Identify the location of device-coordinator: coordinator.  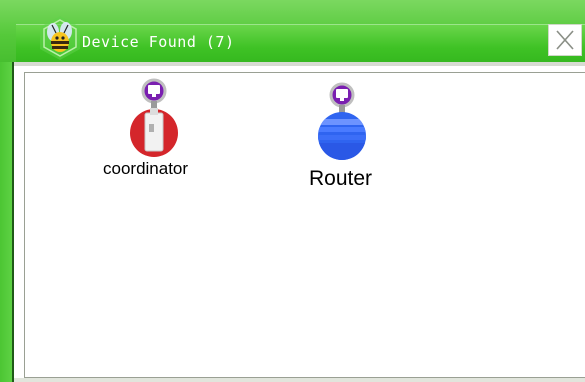
(158, 132).